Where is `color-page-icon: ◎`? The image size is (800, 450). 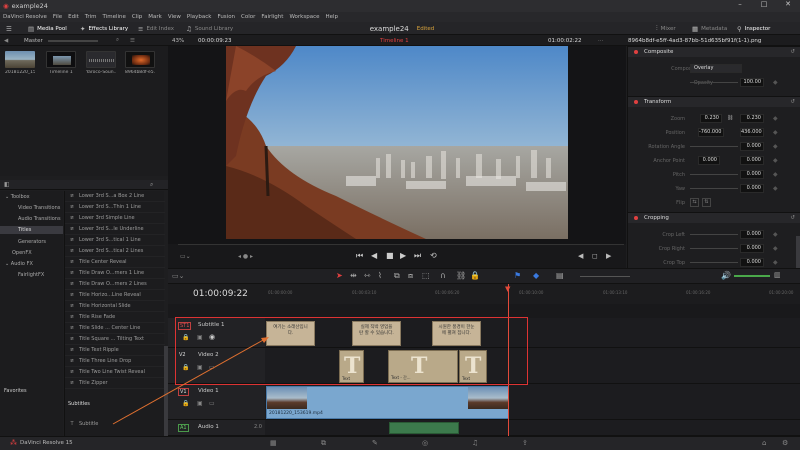
color-page-icon: ◎ is located at coordinates (425, 443).